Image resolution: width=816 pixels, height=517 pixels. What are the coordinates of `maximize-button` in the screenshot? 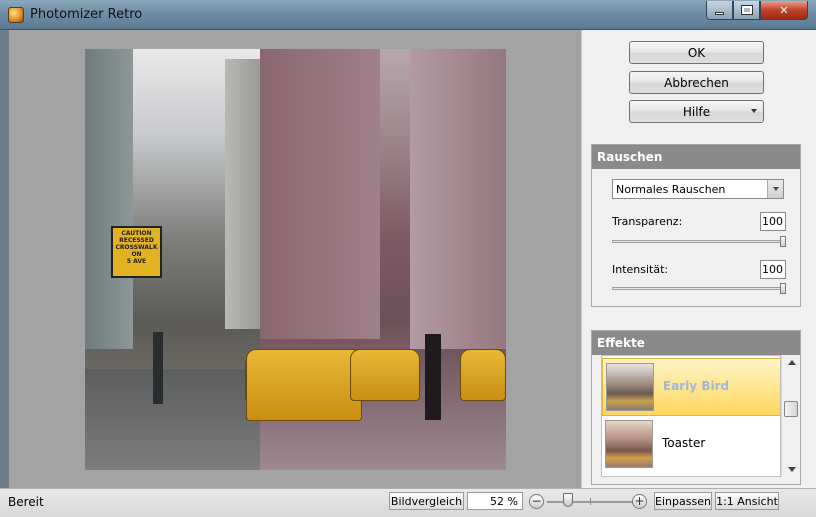 It's located at (746, 10).